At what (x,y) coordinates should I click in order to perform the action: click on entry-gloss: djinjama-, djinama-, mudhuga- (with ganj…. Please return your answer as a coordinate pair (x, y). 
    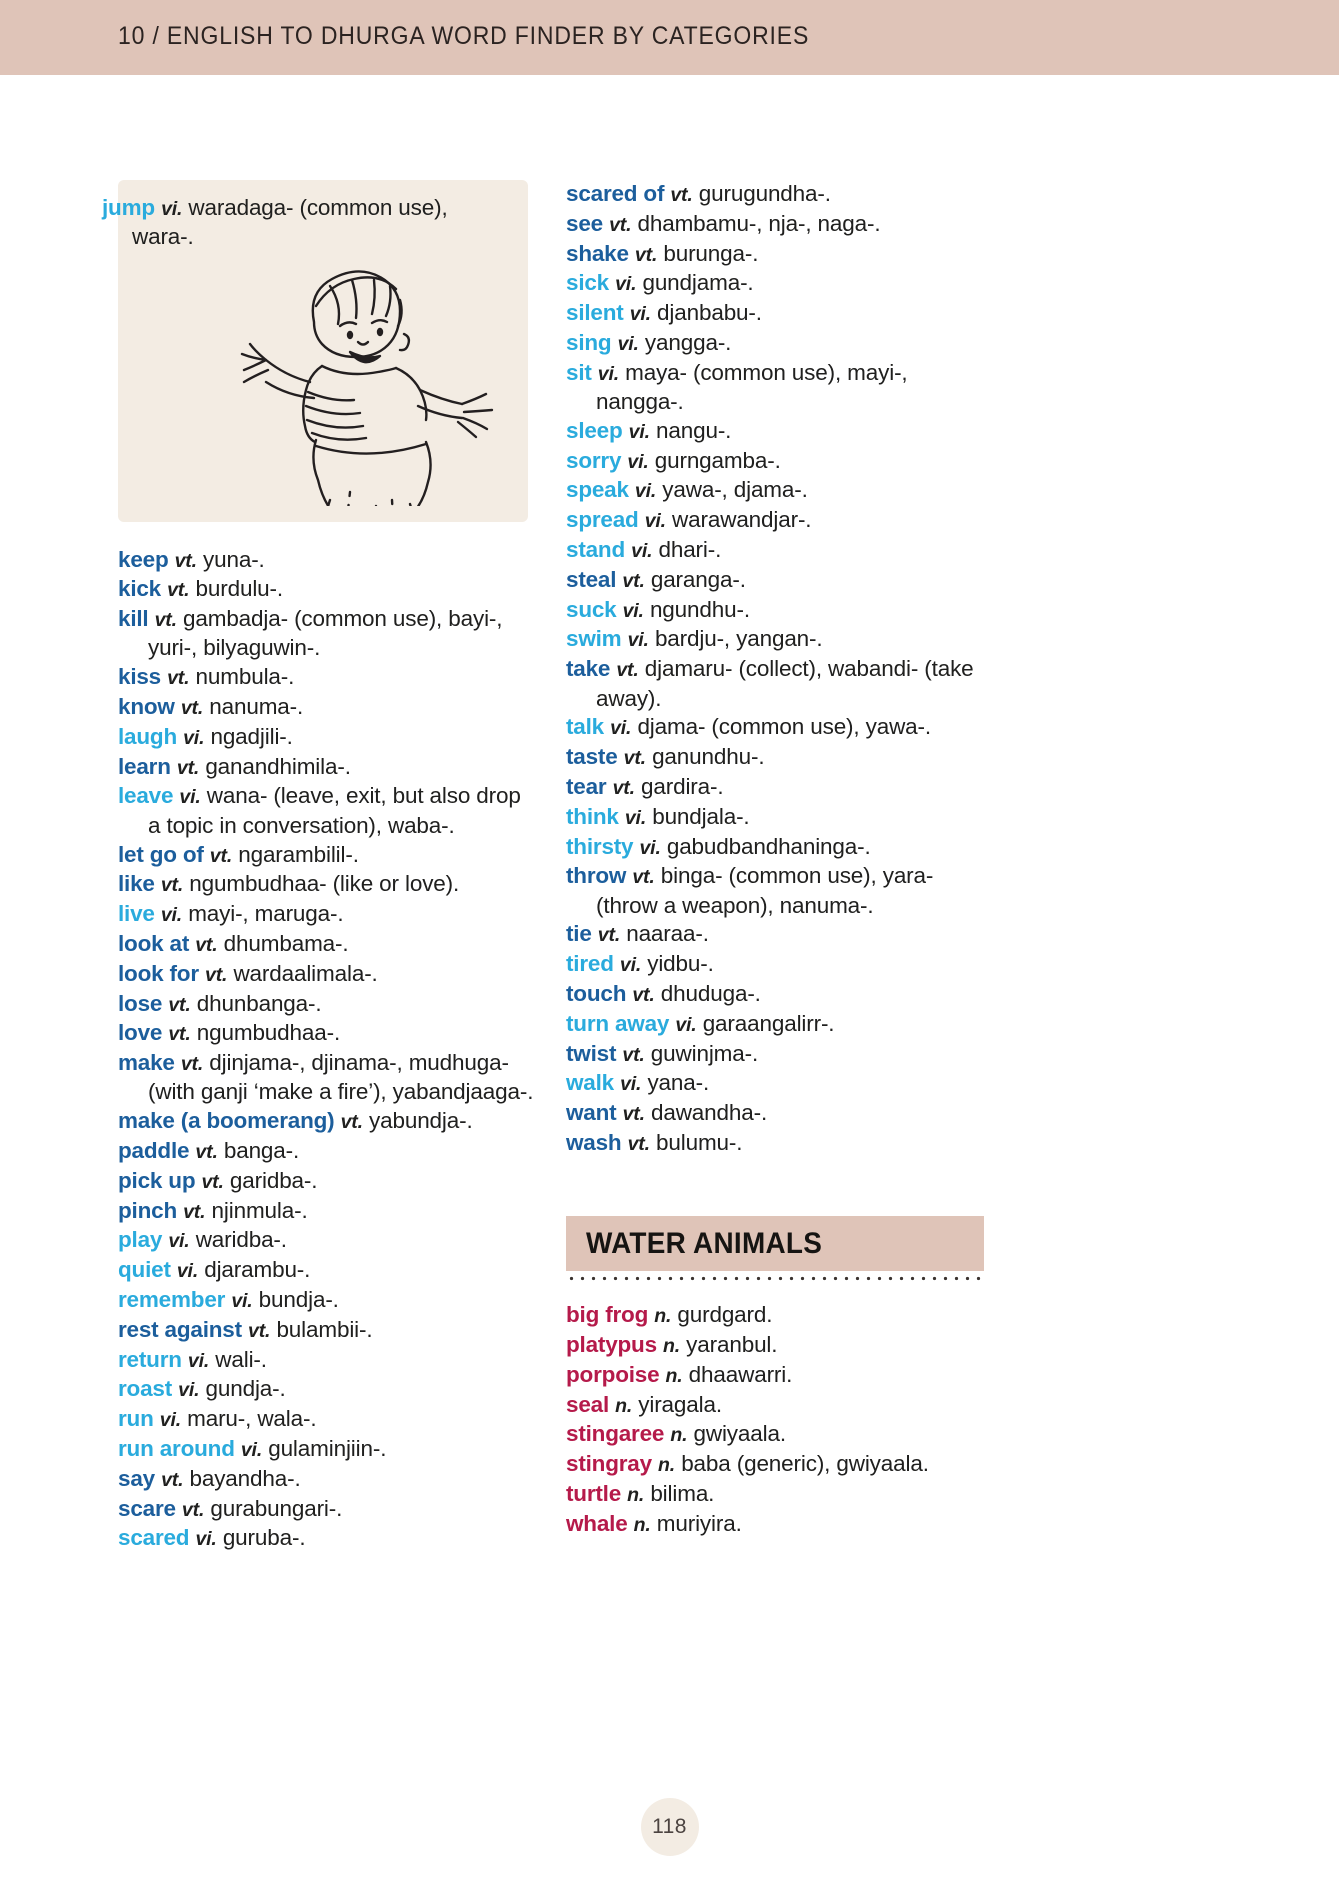
    Looking at the image, I should click on (341, 1077).